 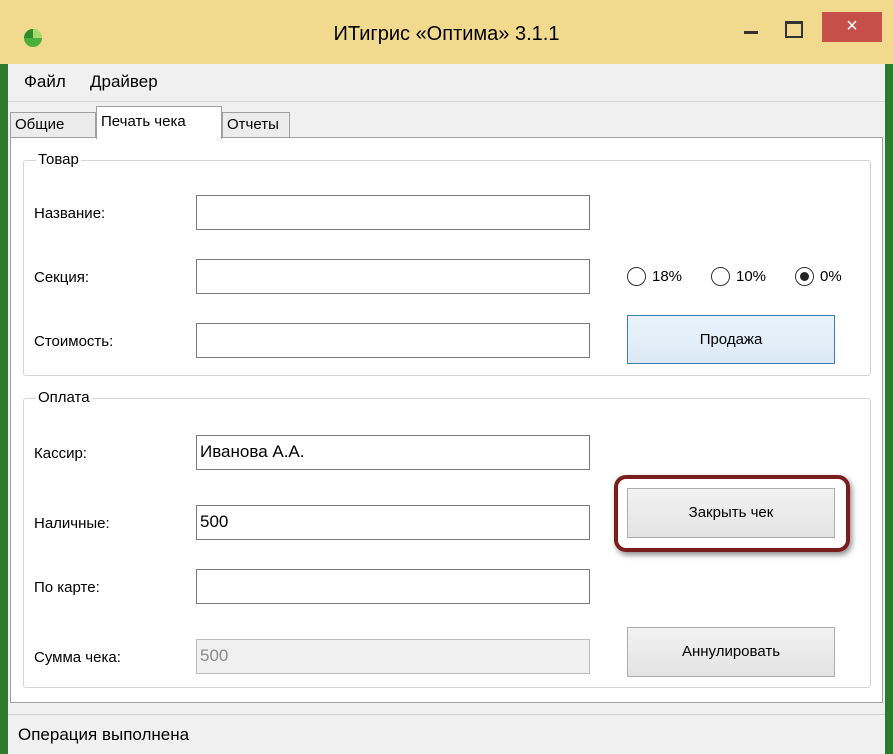 What do you see at coordinates (159, 122) in the screenshot?
I see `tab-print-receipt: Печать чека` at bounding box center [159, 122].